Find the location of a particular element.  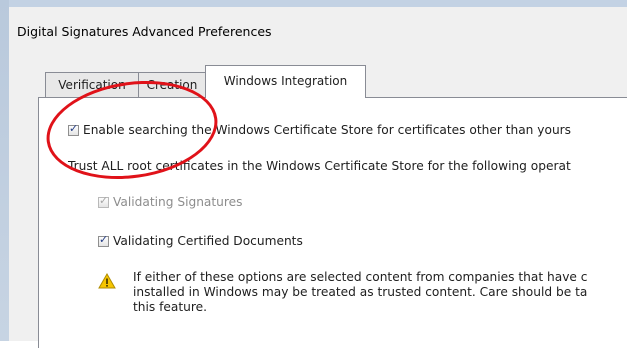

validating-certified-row: Validating Certified Documents is located at coordinates (200, 240).